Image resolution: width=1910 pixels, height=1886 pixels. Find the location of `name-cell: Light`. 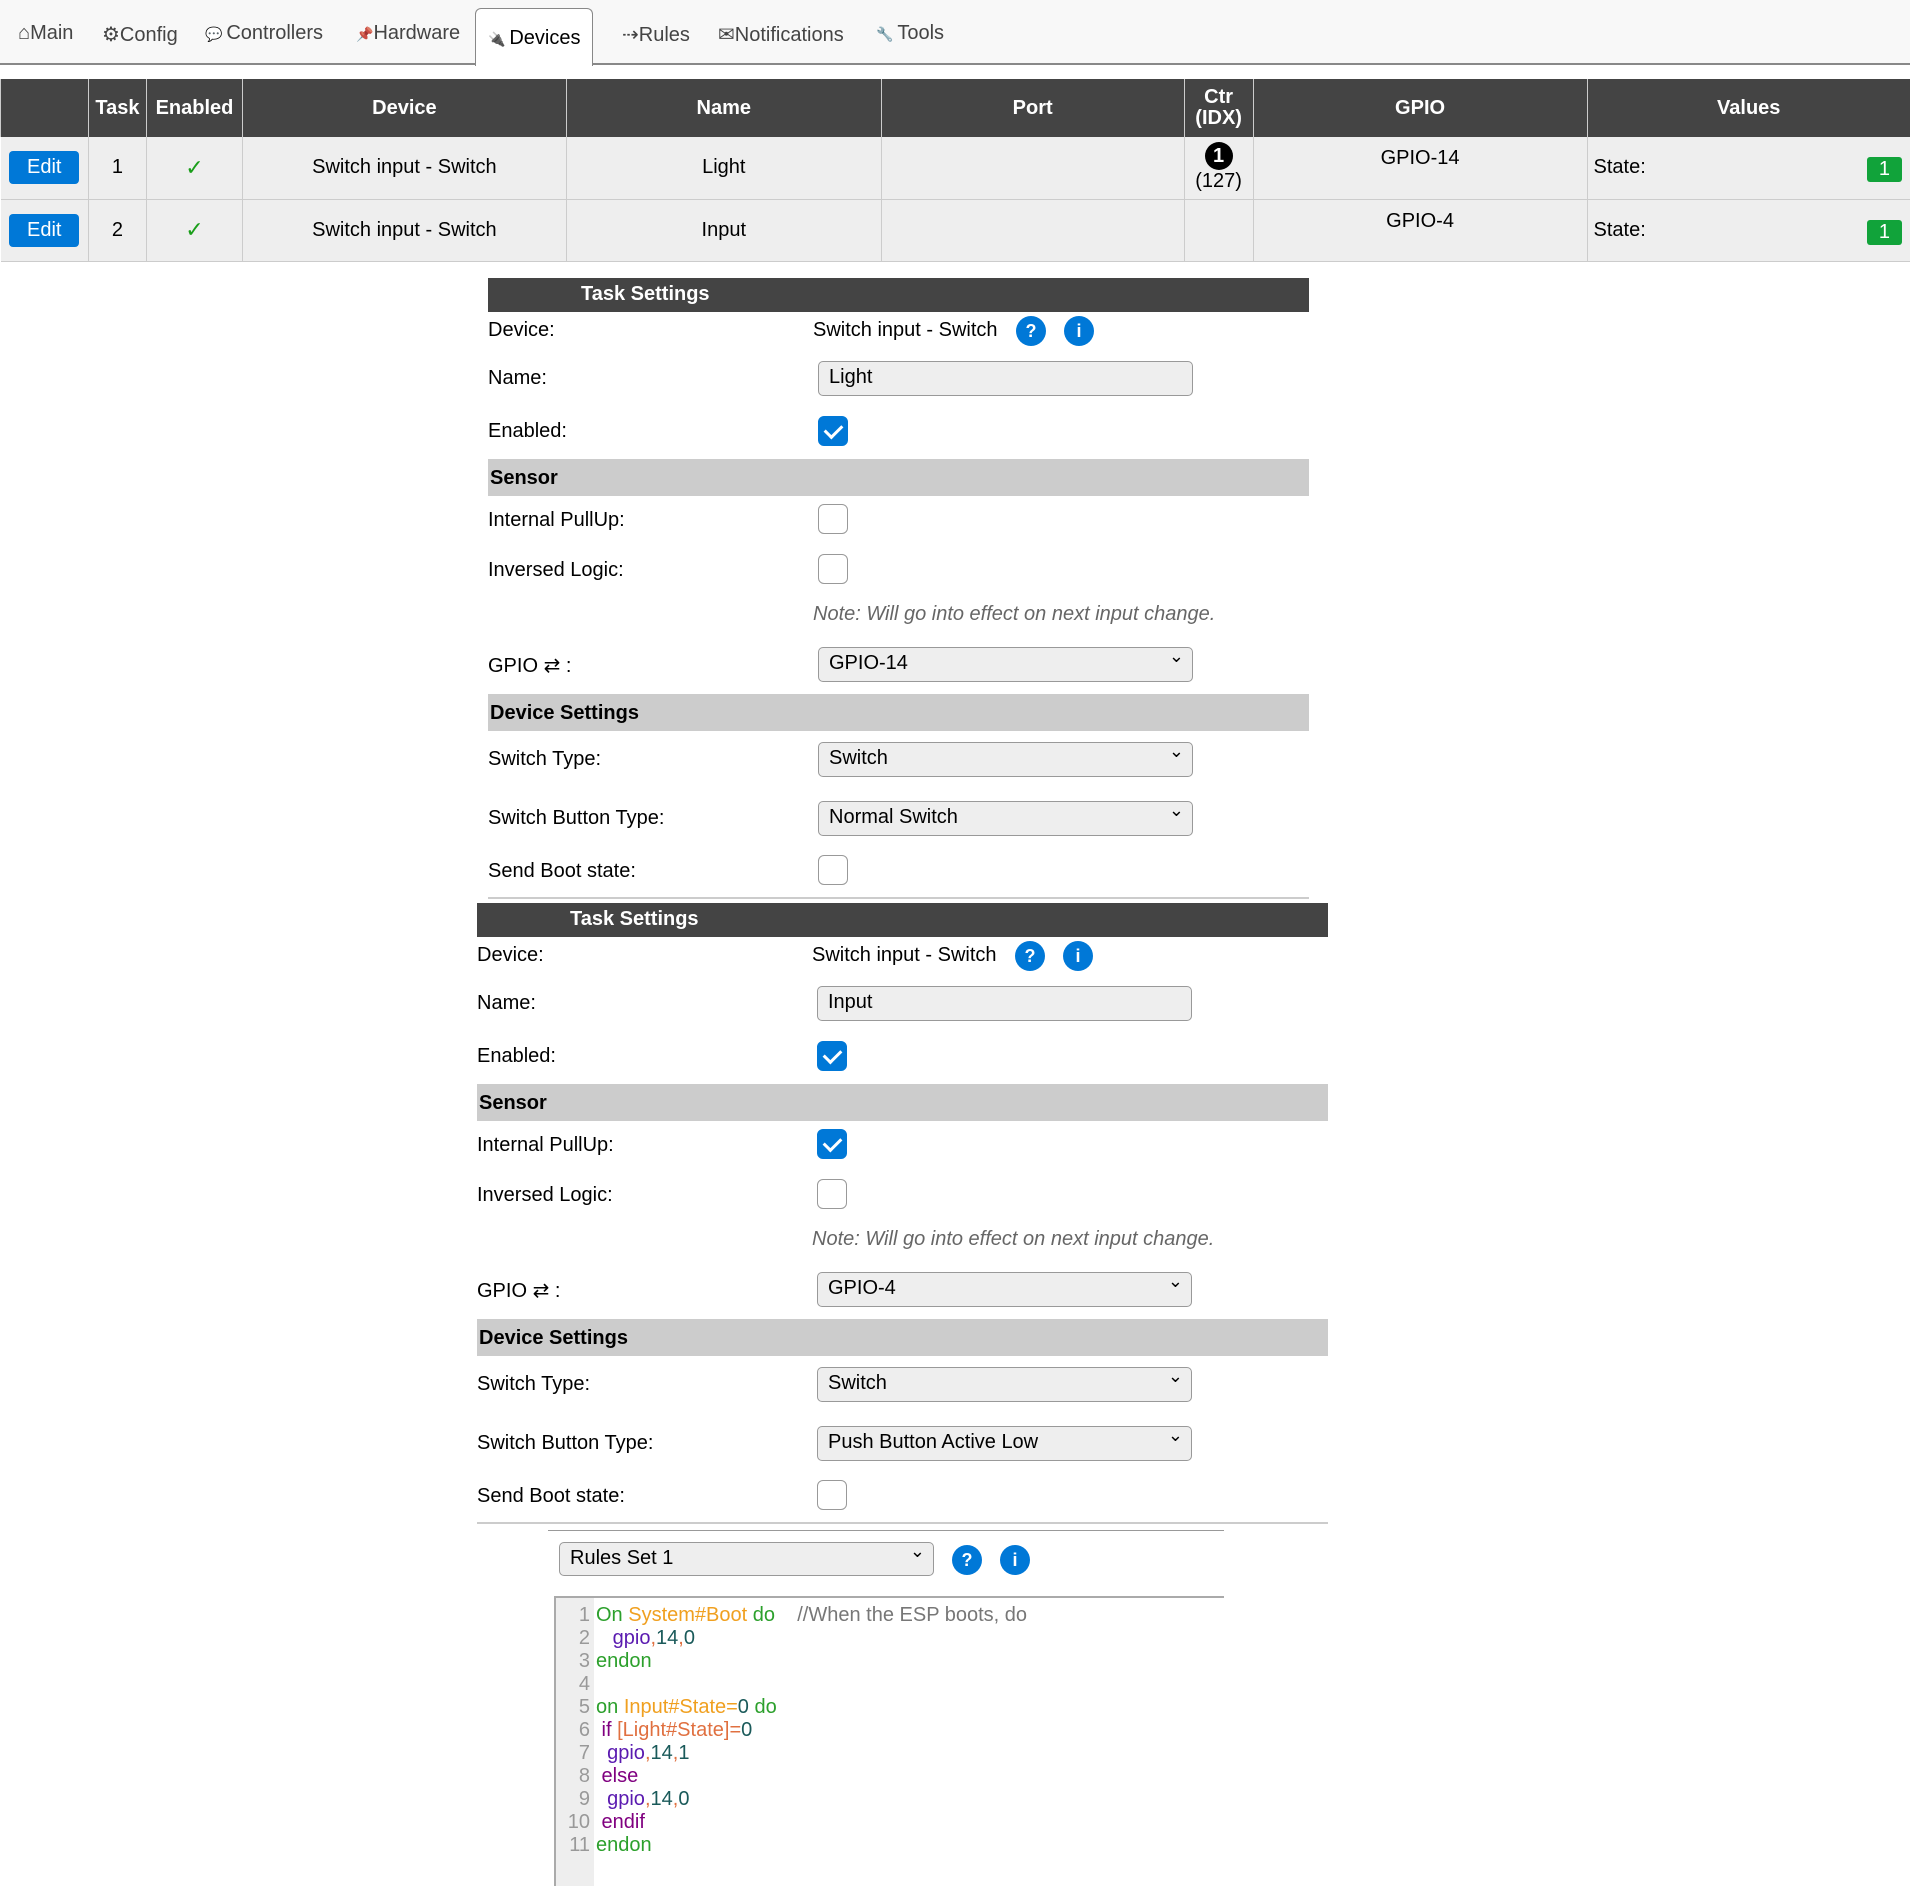

name-cell: Light is located at coordinates (723, 168).